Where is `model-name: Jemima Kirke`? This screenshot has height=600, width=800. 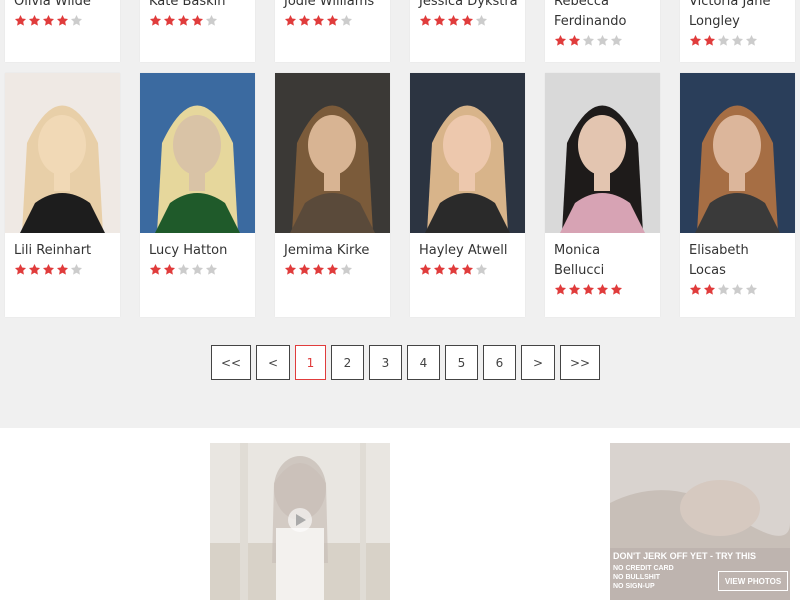 model-name: Jemima Kirke is located at coordinates (334, 251).